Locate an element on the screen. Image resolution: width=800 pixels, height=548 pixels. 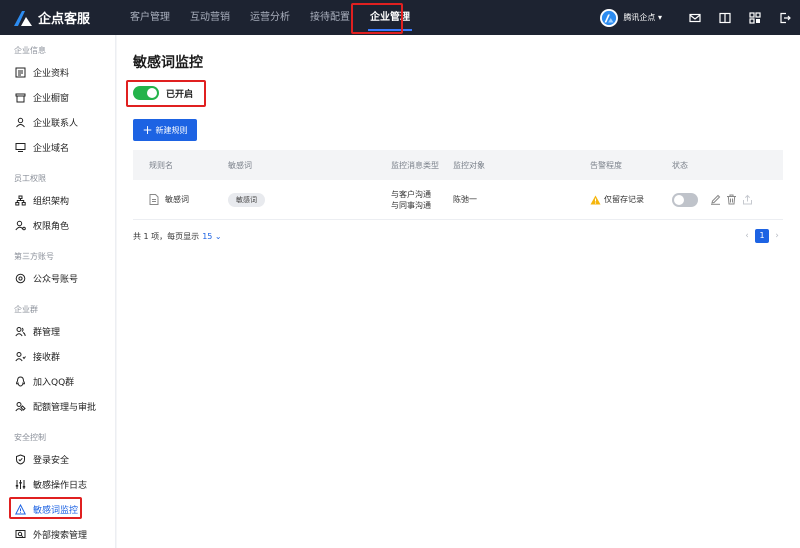
document-icon is located at coordinates (154, 199).